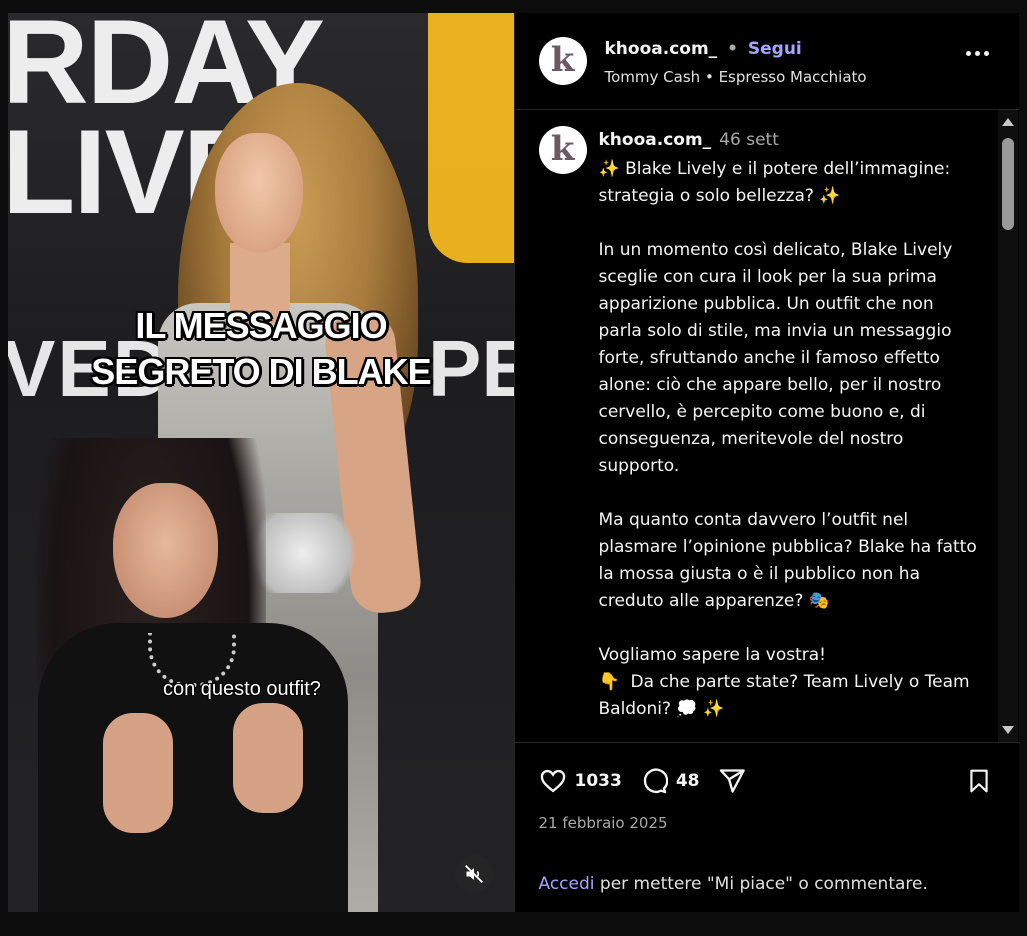  I want to click on heart-icon, so click(553, 781).